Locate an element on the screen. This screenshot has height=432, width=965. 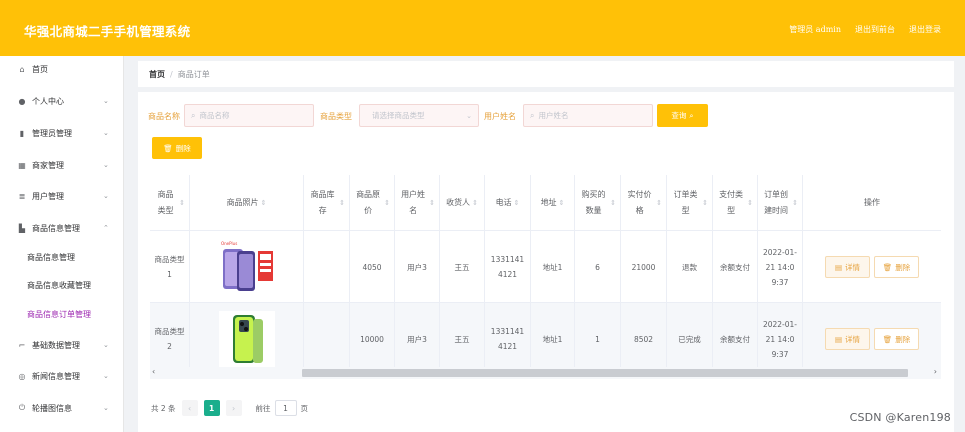
sidebar-item-merchant: ▦ 商家管理 ⌄ is located at coordinates (62, 165).